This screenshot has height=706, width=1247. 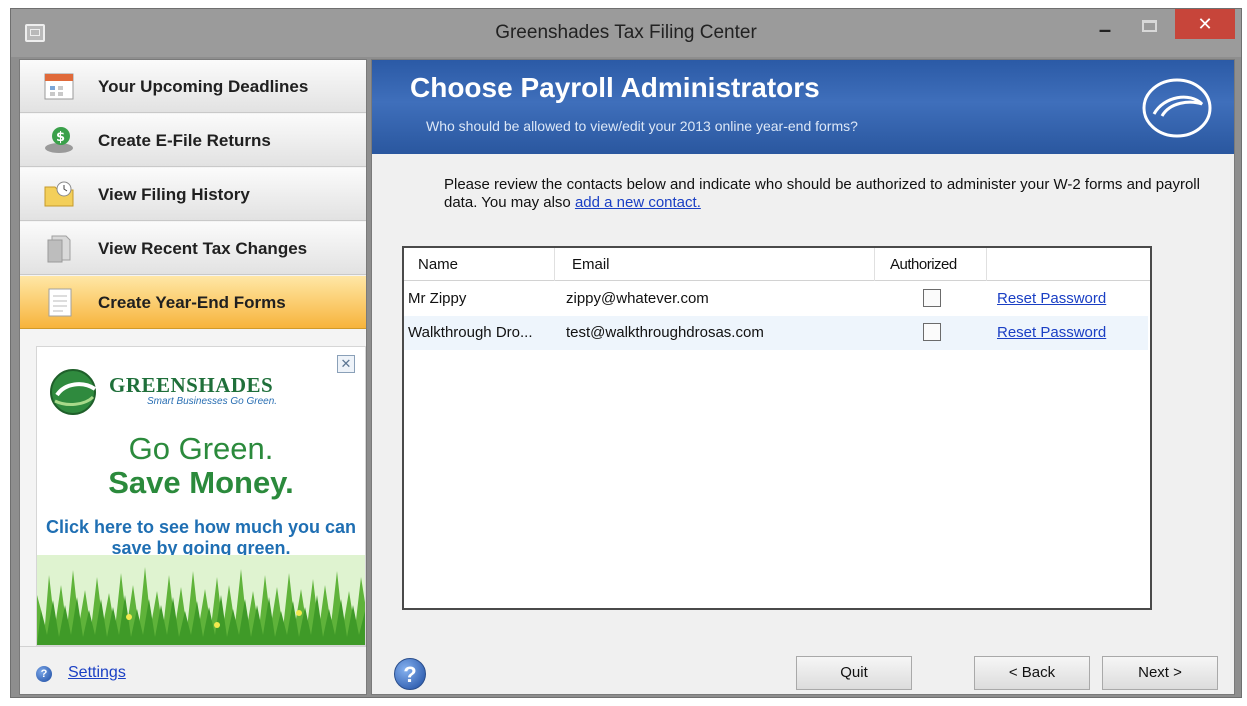 What do you see at coordinates (591, 264) in the screenshot?
I see `column-header-email: Email` at bounding box center [591, 264].